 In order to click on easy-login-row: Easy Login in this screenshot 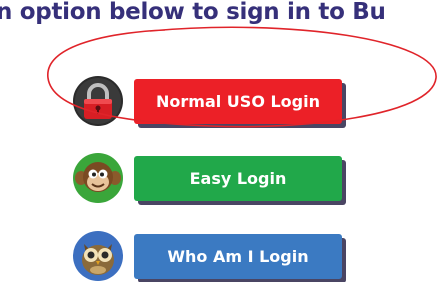, I will do `click(207, 178)`.